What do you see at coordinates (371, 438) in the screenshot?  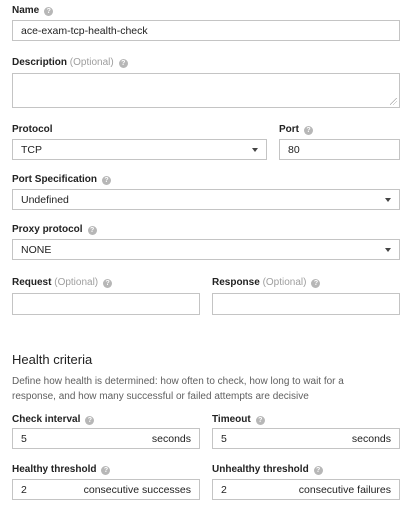 I see `timeout-unit: seconds` at bounding box center [371, 438].